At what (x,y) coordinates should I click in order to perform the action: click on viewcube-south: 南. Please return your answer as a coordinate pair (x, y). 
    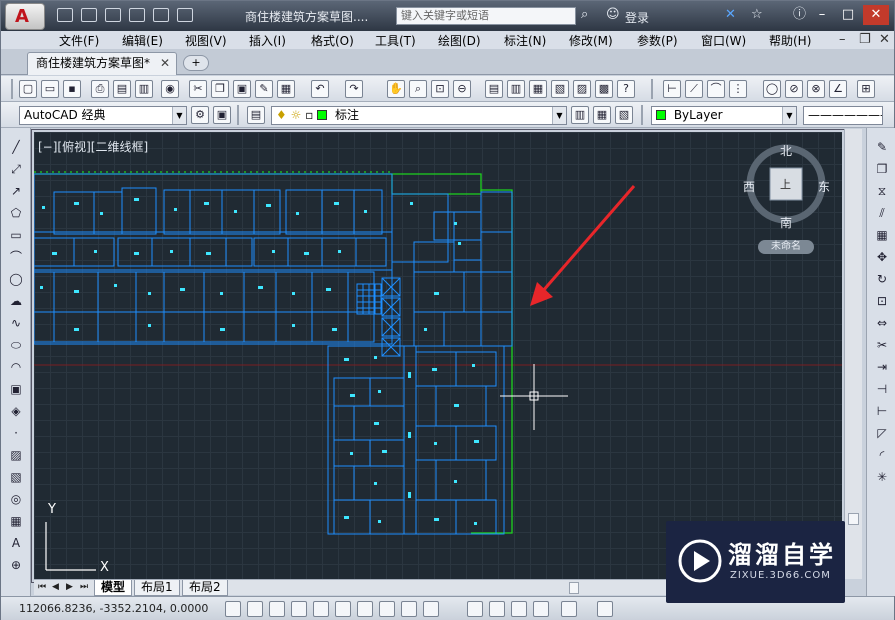
    Looking at the image, I should click on (786, 222).